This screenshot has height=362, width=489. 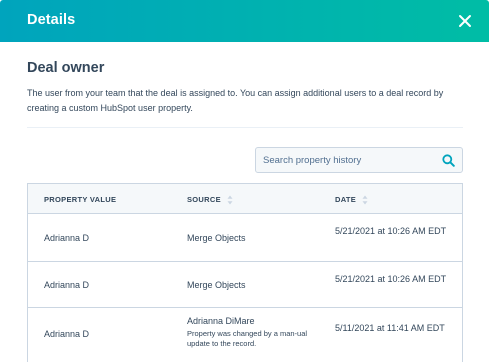 I want to click on divider, so click(x=245, y=127).